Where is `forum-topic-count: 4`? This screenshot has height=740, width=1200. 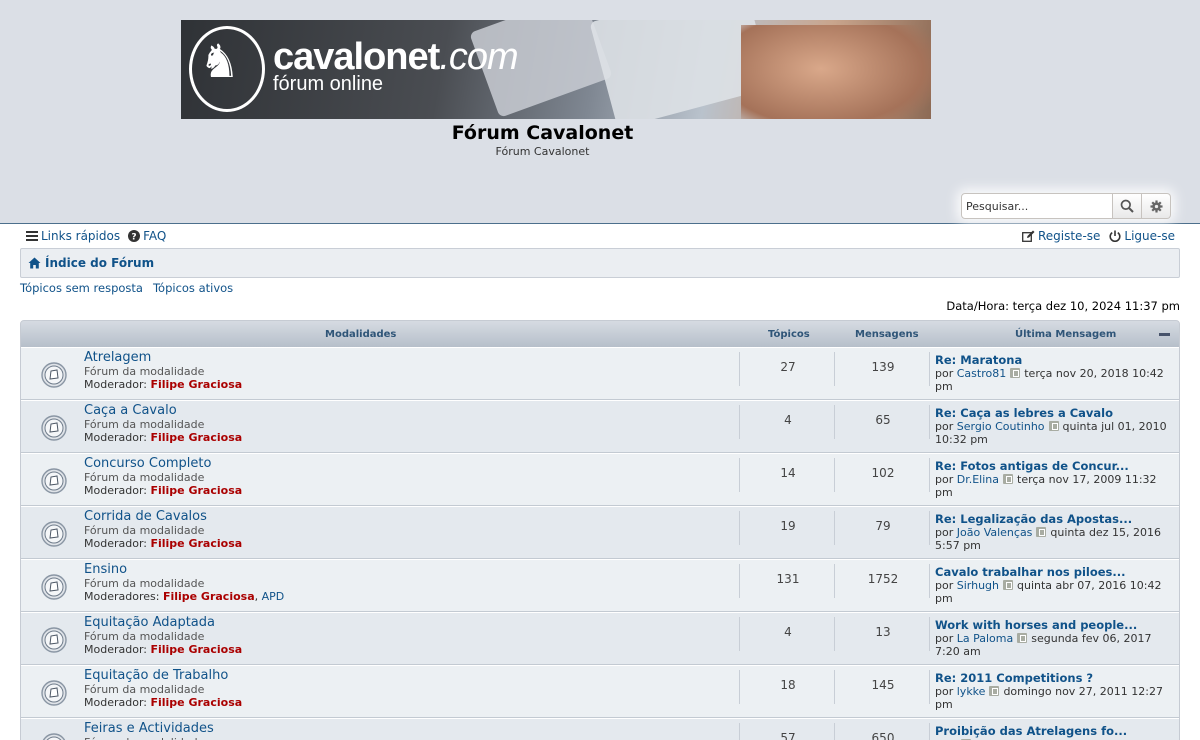
forum-topic-count: 4 is located at coordinates (788, 632).